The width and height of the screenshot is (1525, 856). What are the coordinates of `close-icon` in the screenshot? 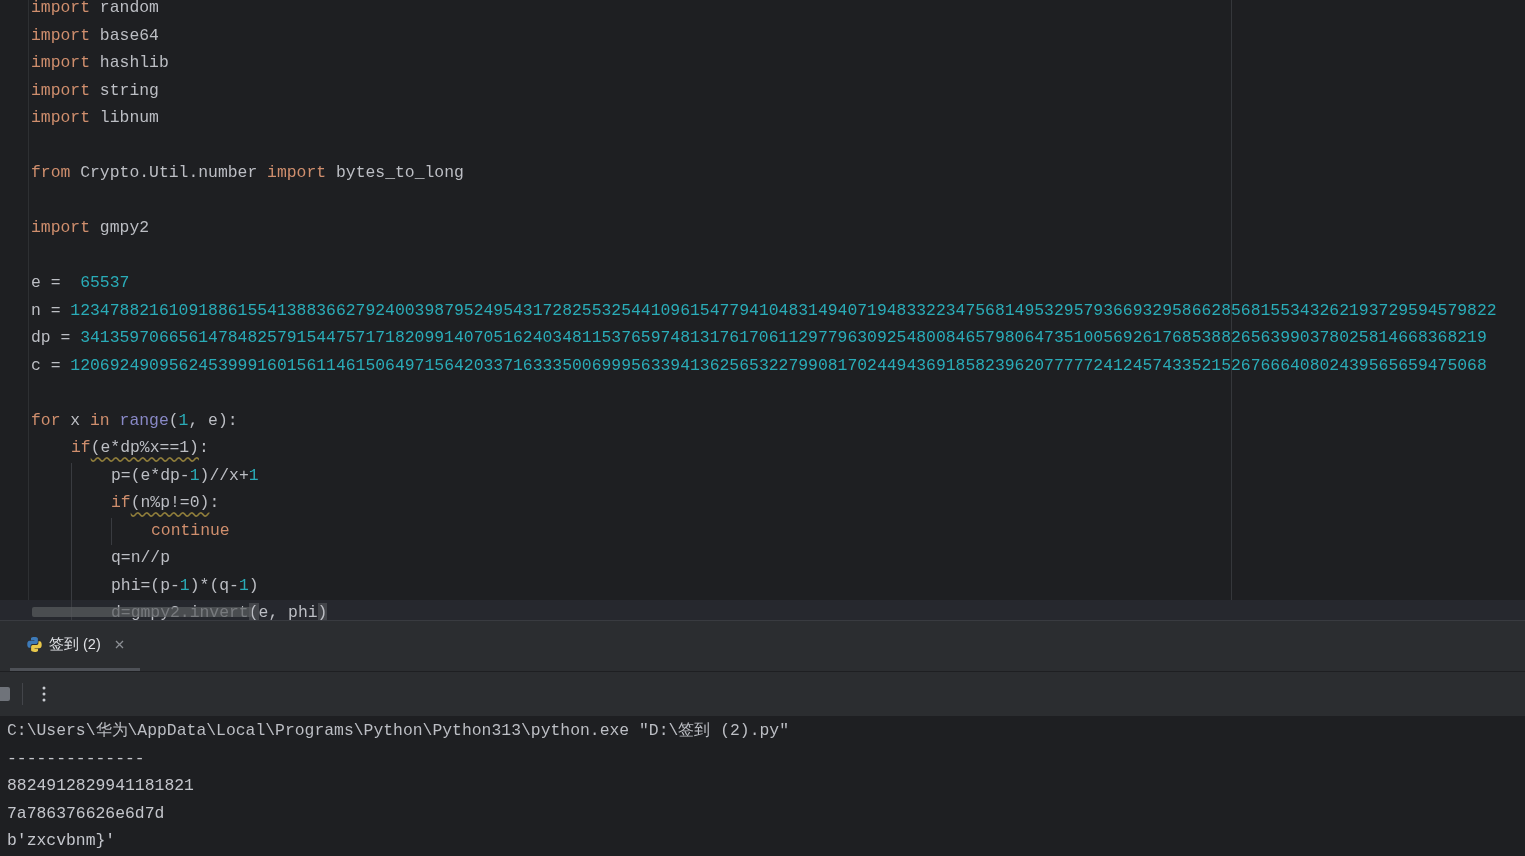 It's located at (119, 644).